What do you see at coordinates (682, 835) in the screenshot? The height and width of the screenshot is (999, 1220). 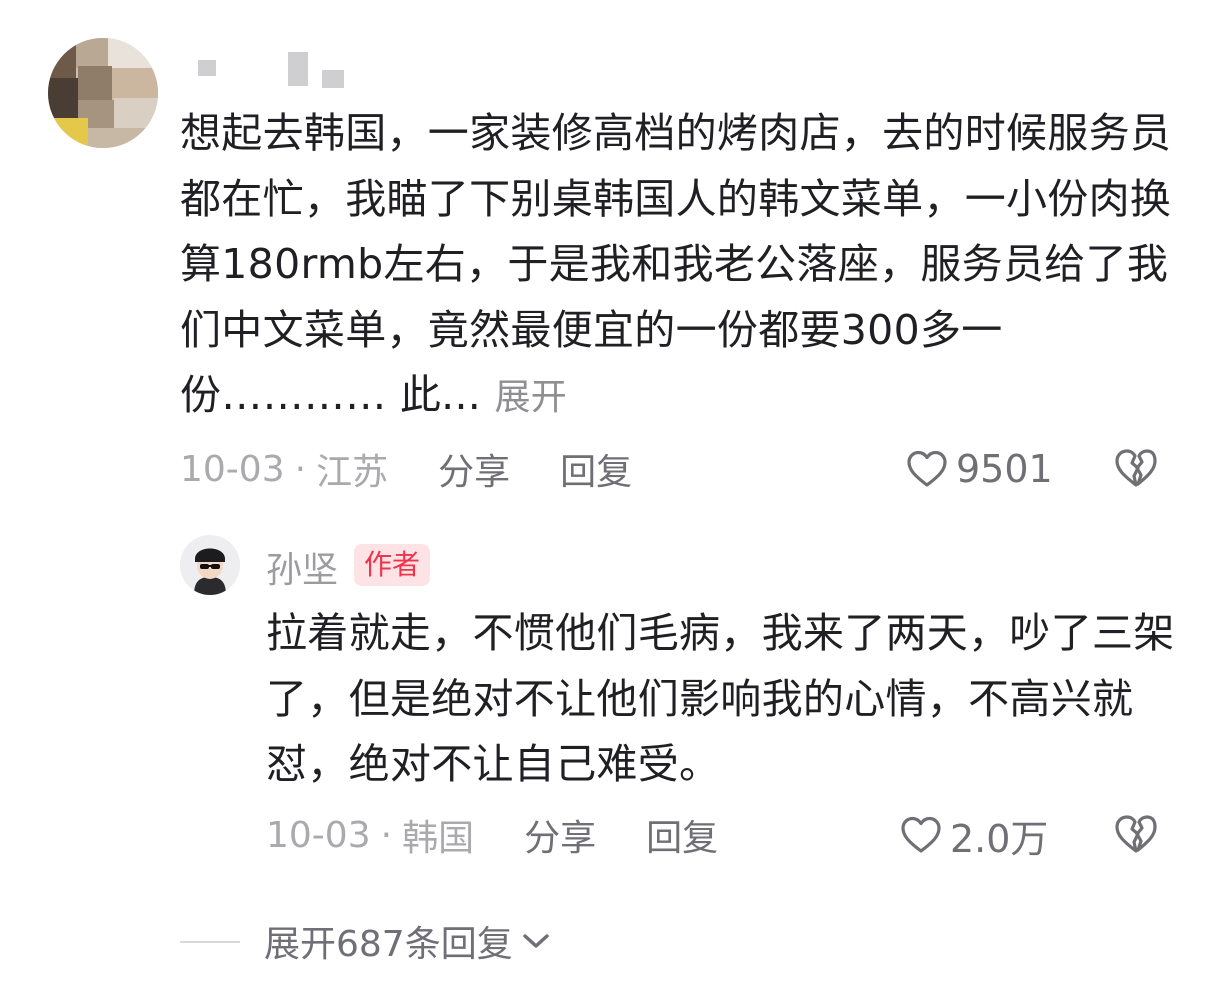 I see `reply-reply-button: 回复` at bounding box center [682, 835].